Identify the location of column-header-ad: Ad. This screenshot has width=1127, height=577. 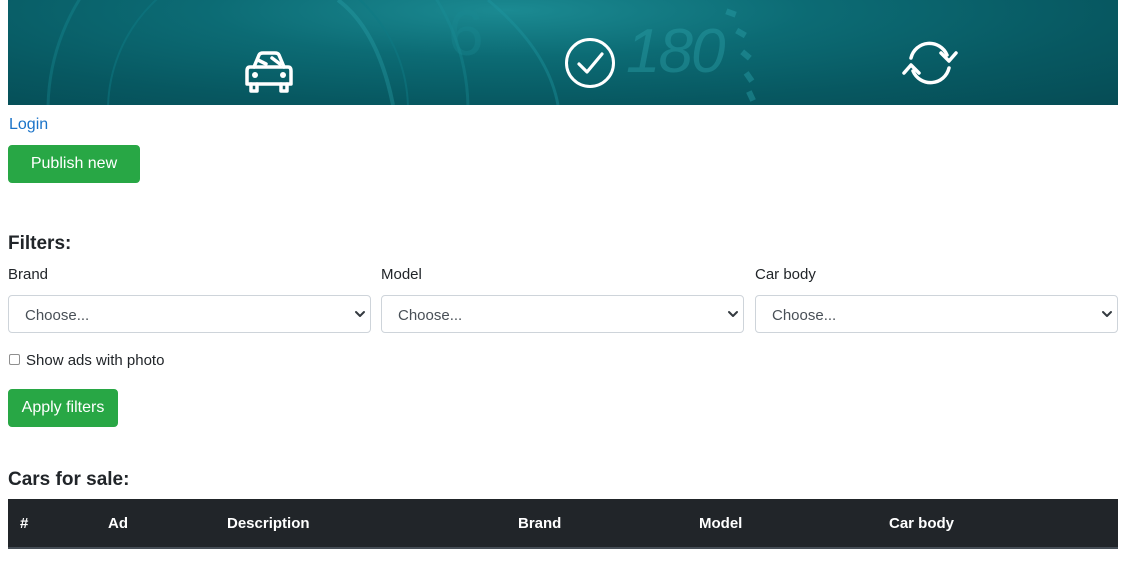
(118, 523).